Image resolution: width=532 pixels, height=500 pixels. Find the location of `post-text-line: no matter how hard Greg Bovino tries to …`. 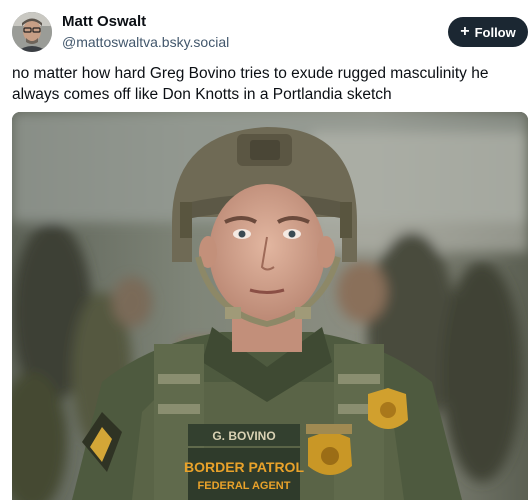

post-text-line: no matter how hard Greg Bovino tries to … is located at coordinates (250, 73).